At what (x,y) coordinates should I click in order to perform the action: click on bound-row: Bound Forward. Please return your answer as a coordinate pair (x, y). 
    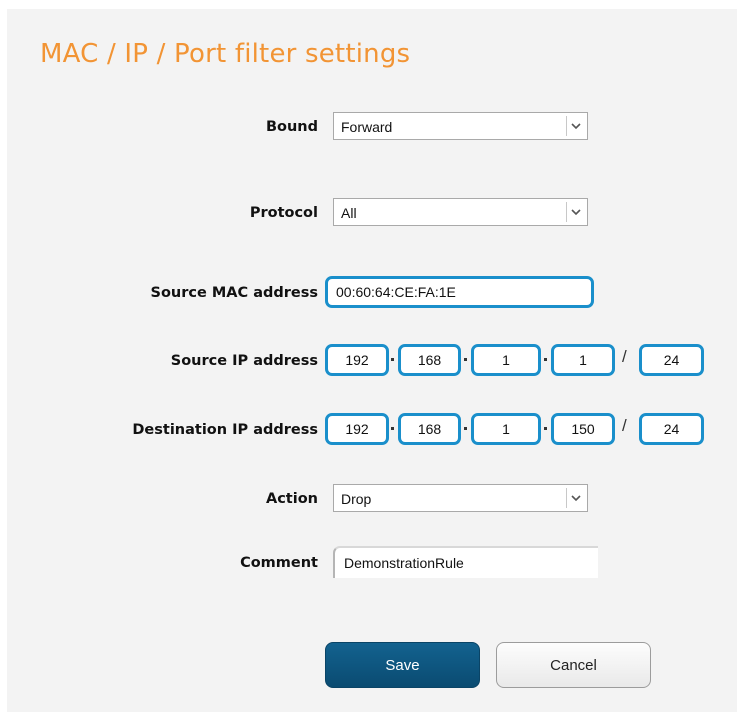
    Looking at the image, I should click on (376, 128).